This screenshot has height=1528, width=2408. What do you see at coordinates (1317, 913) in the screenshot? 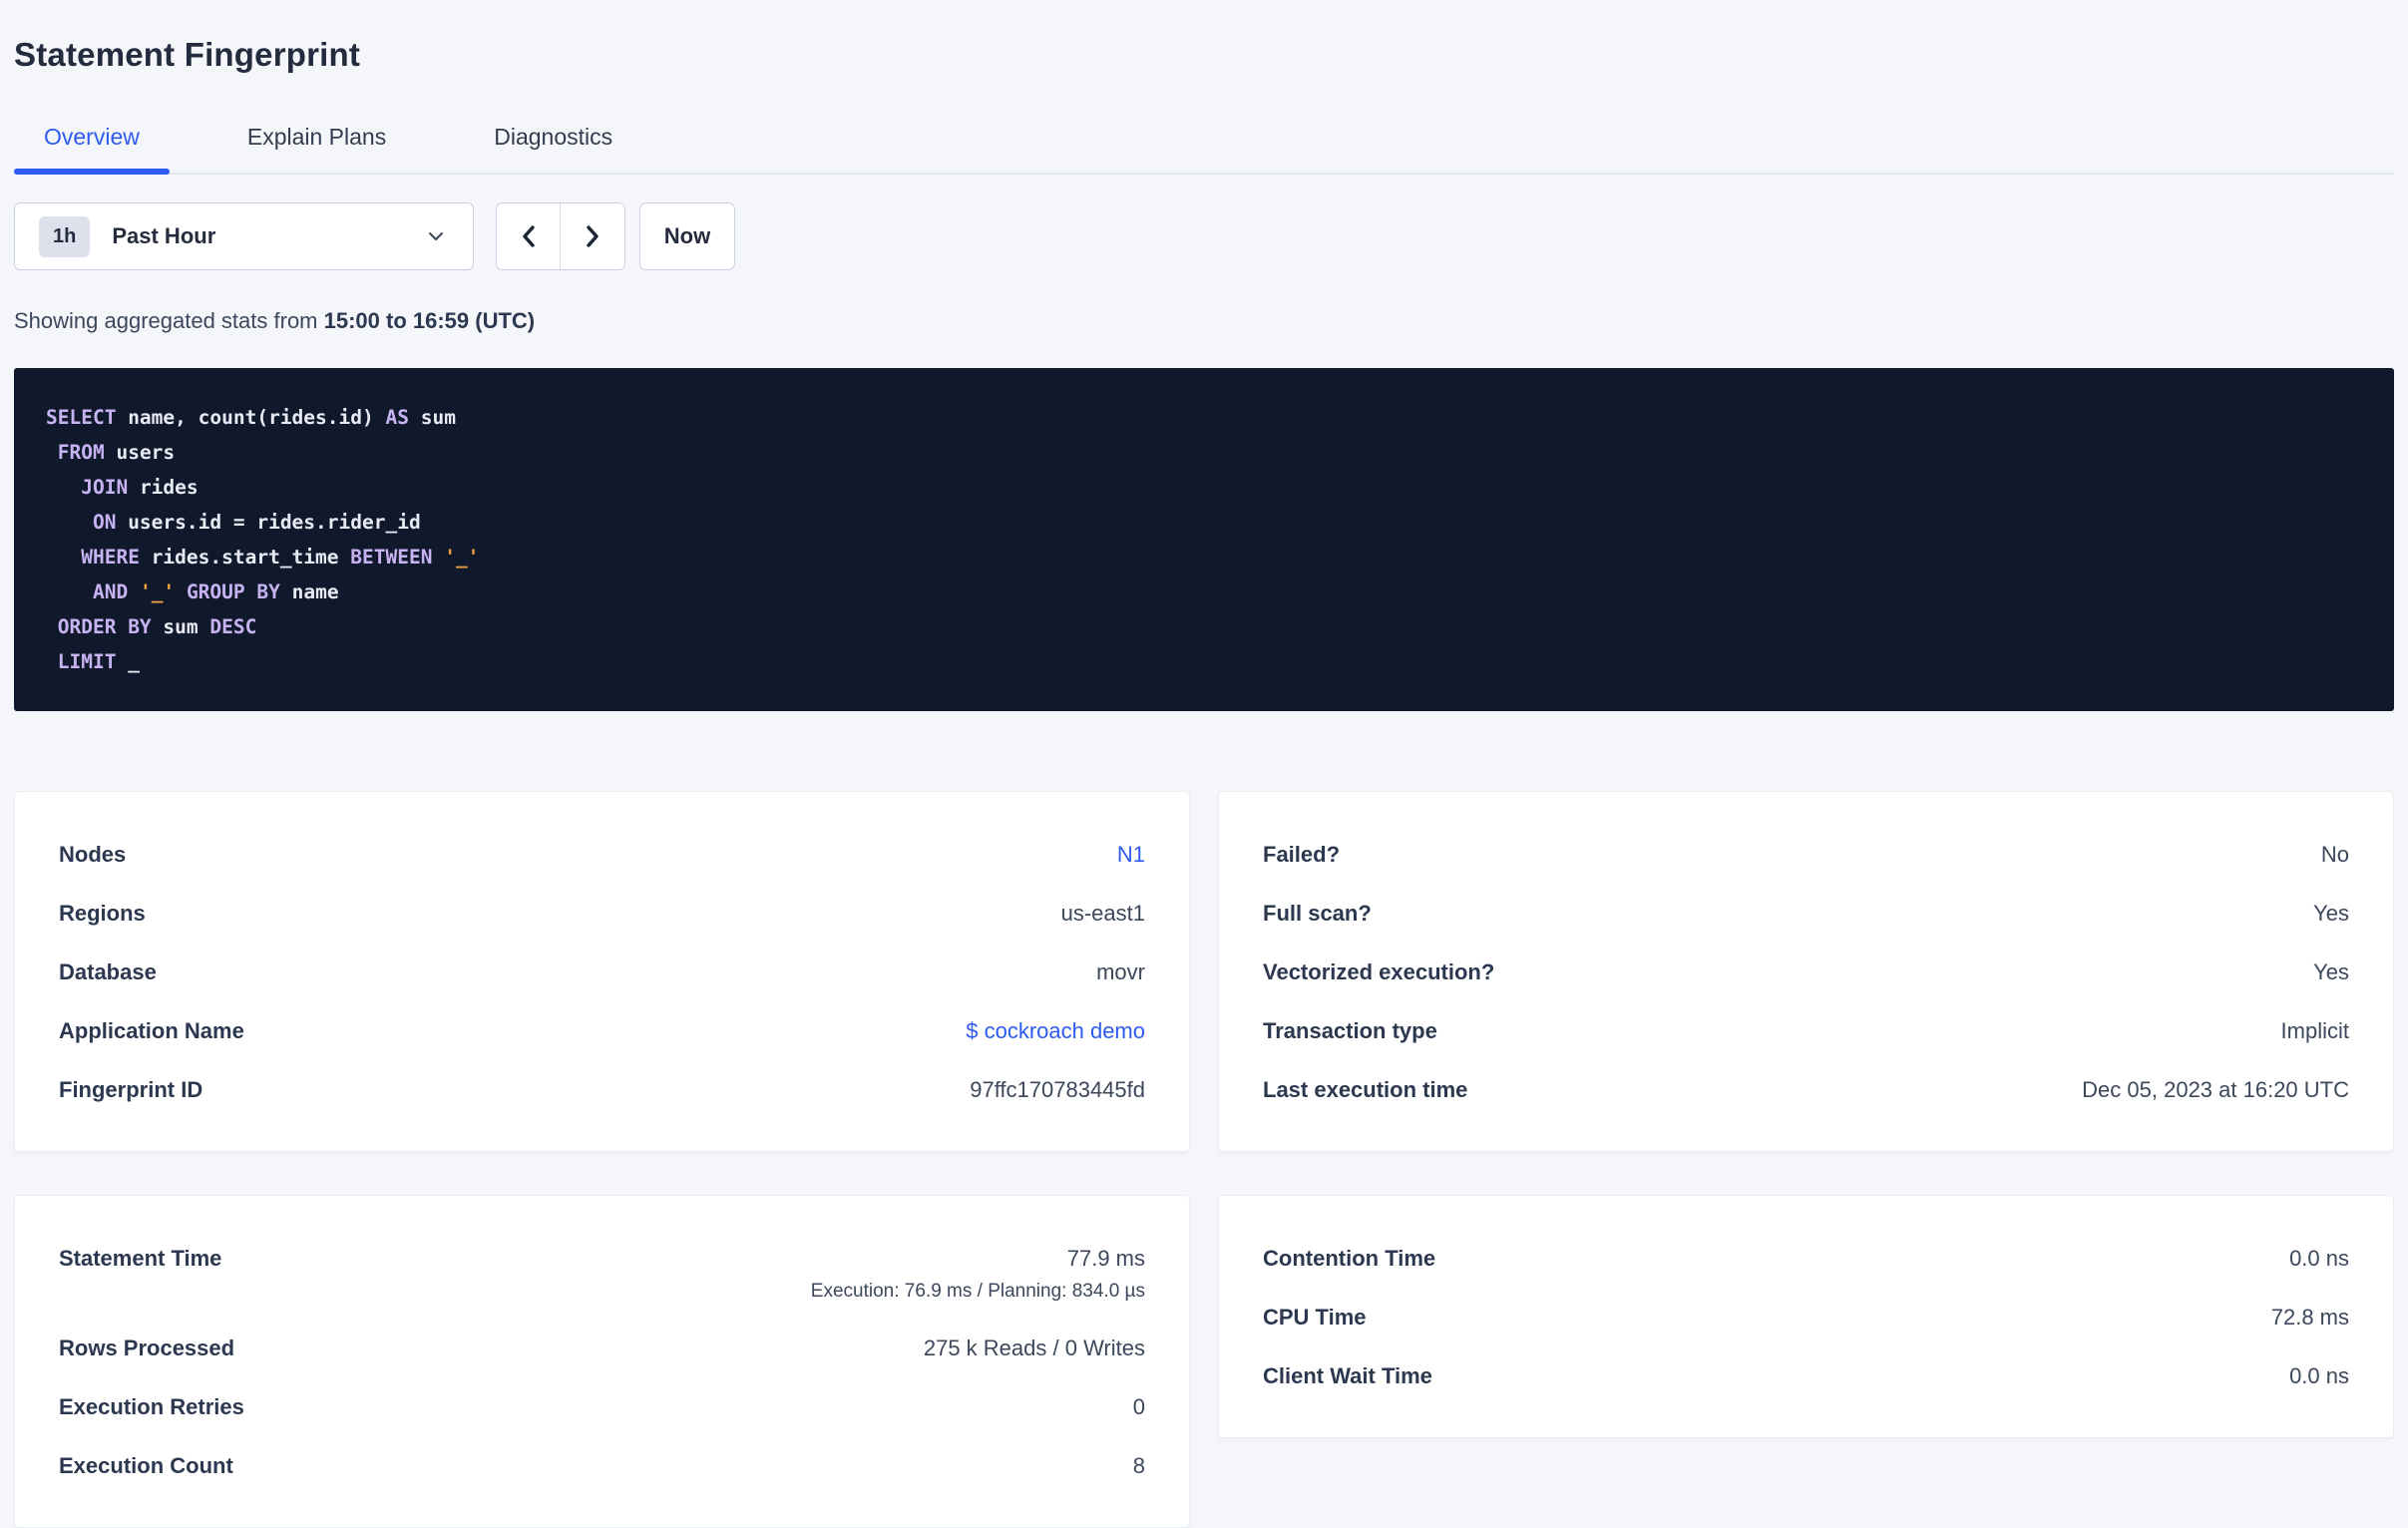
I see `info-label: Full scan?` at bounding box center [1317, 913].